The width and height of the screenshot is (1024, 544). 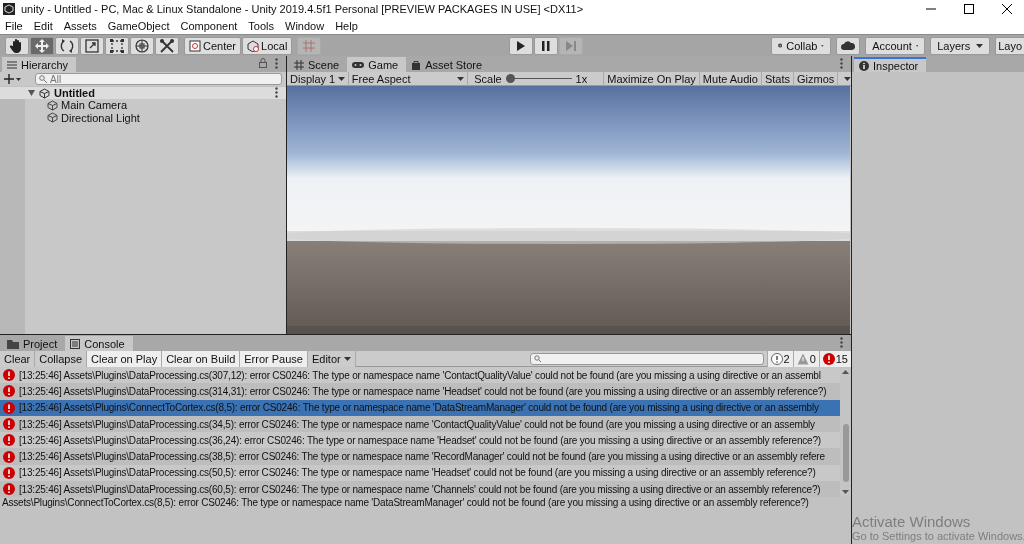 What do you see at coordinates (143, 93) in the screenshot?
I see `scene-row: Untitled` at bounding box center [143, 93].